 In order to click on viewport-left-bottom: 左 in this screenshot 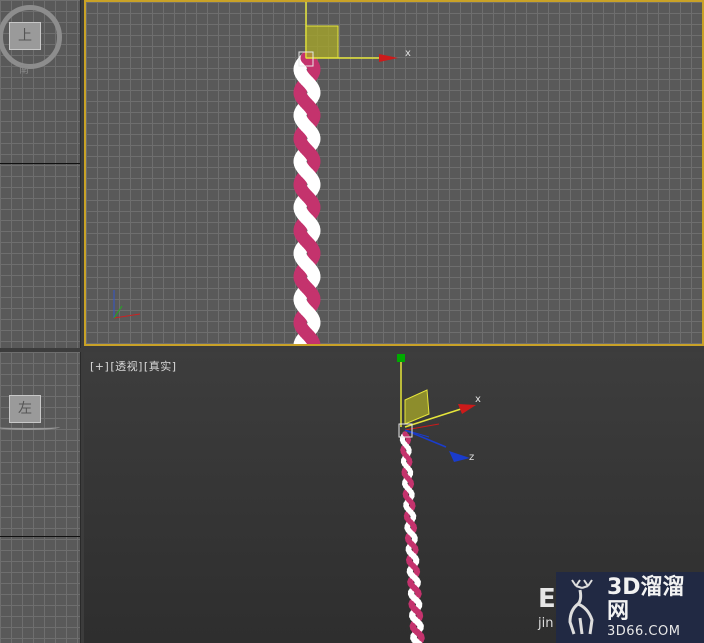, I will do `click(40, 497)`.